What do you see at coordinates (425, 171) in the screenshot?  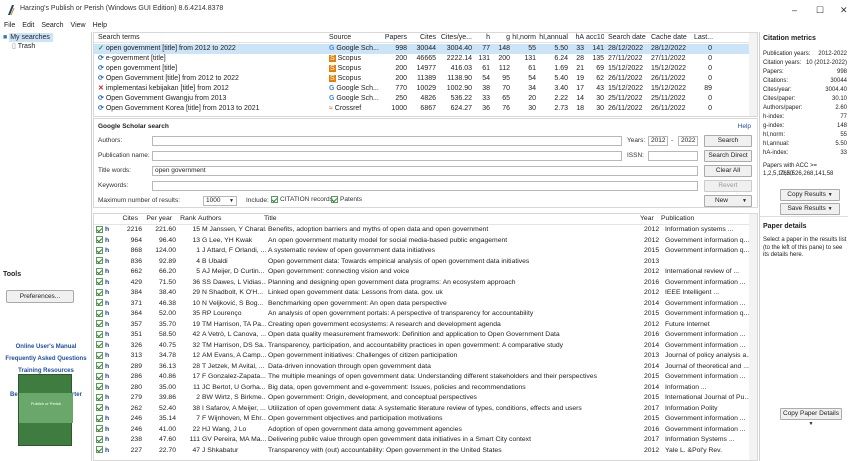 I see `title-words-field: open government` at bounding box center [425, 171].